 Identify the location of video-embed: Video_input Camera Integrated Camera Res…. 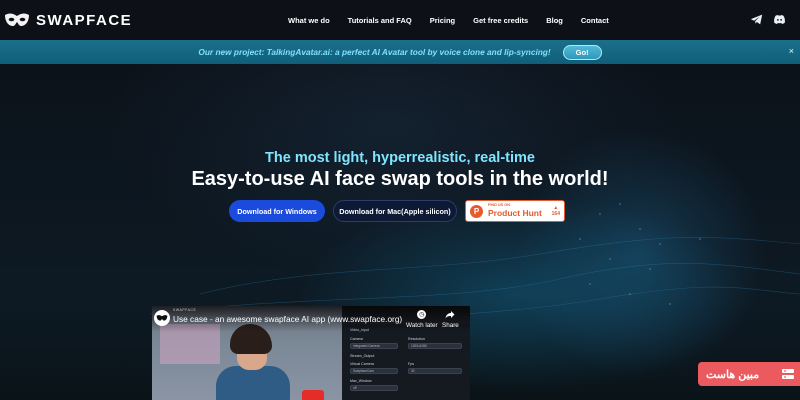
(311, 353).